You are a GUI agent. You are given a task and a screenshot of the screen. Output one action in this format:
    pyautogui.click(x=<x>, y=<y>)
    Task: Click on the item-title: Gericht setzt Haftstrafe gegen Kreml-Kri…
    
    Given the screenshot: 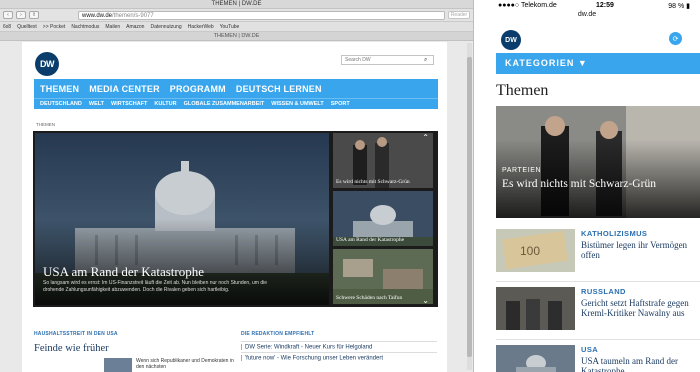 What is the action you would take?
    pyautogui.click(x=640, y=308)
    